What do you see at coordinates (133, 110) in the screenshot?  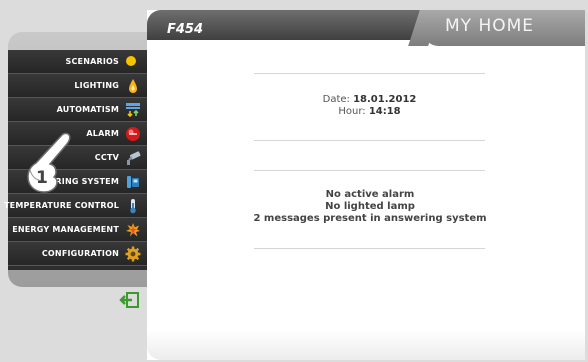 I see `automatism-icon` at bounding box center [133, 110].